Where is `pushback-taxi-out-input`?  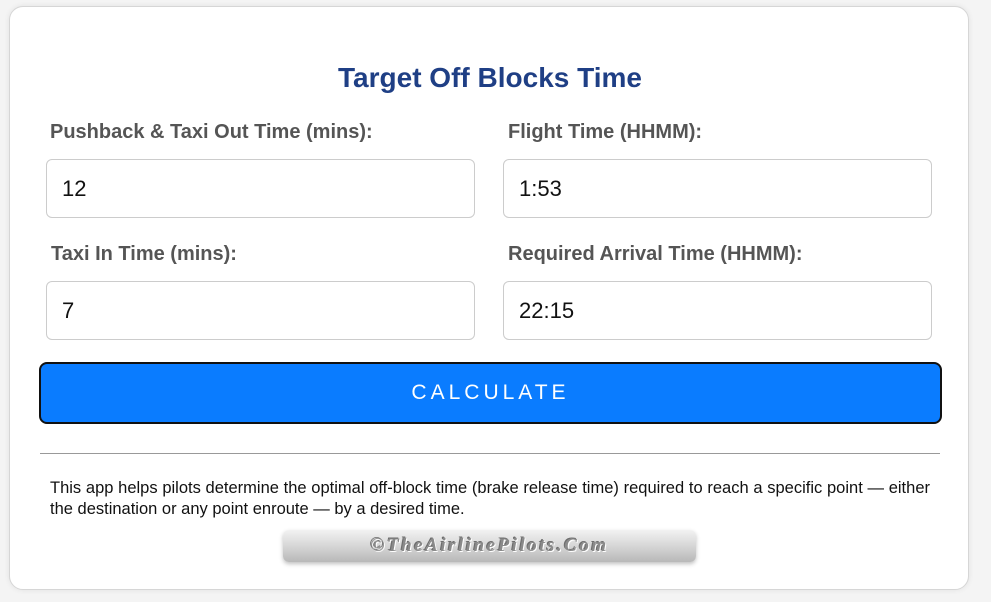 pushback-taxi-out-input is located at coordinates (260, 188).